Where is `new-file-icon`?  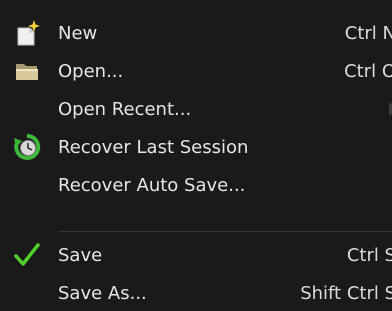 new-file-icon is located at coordinates (27, 33).